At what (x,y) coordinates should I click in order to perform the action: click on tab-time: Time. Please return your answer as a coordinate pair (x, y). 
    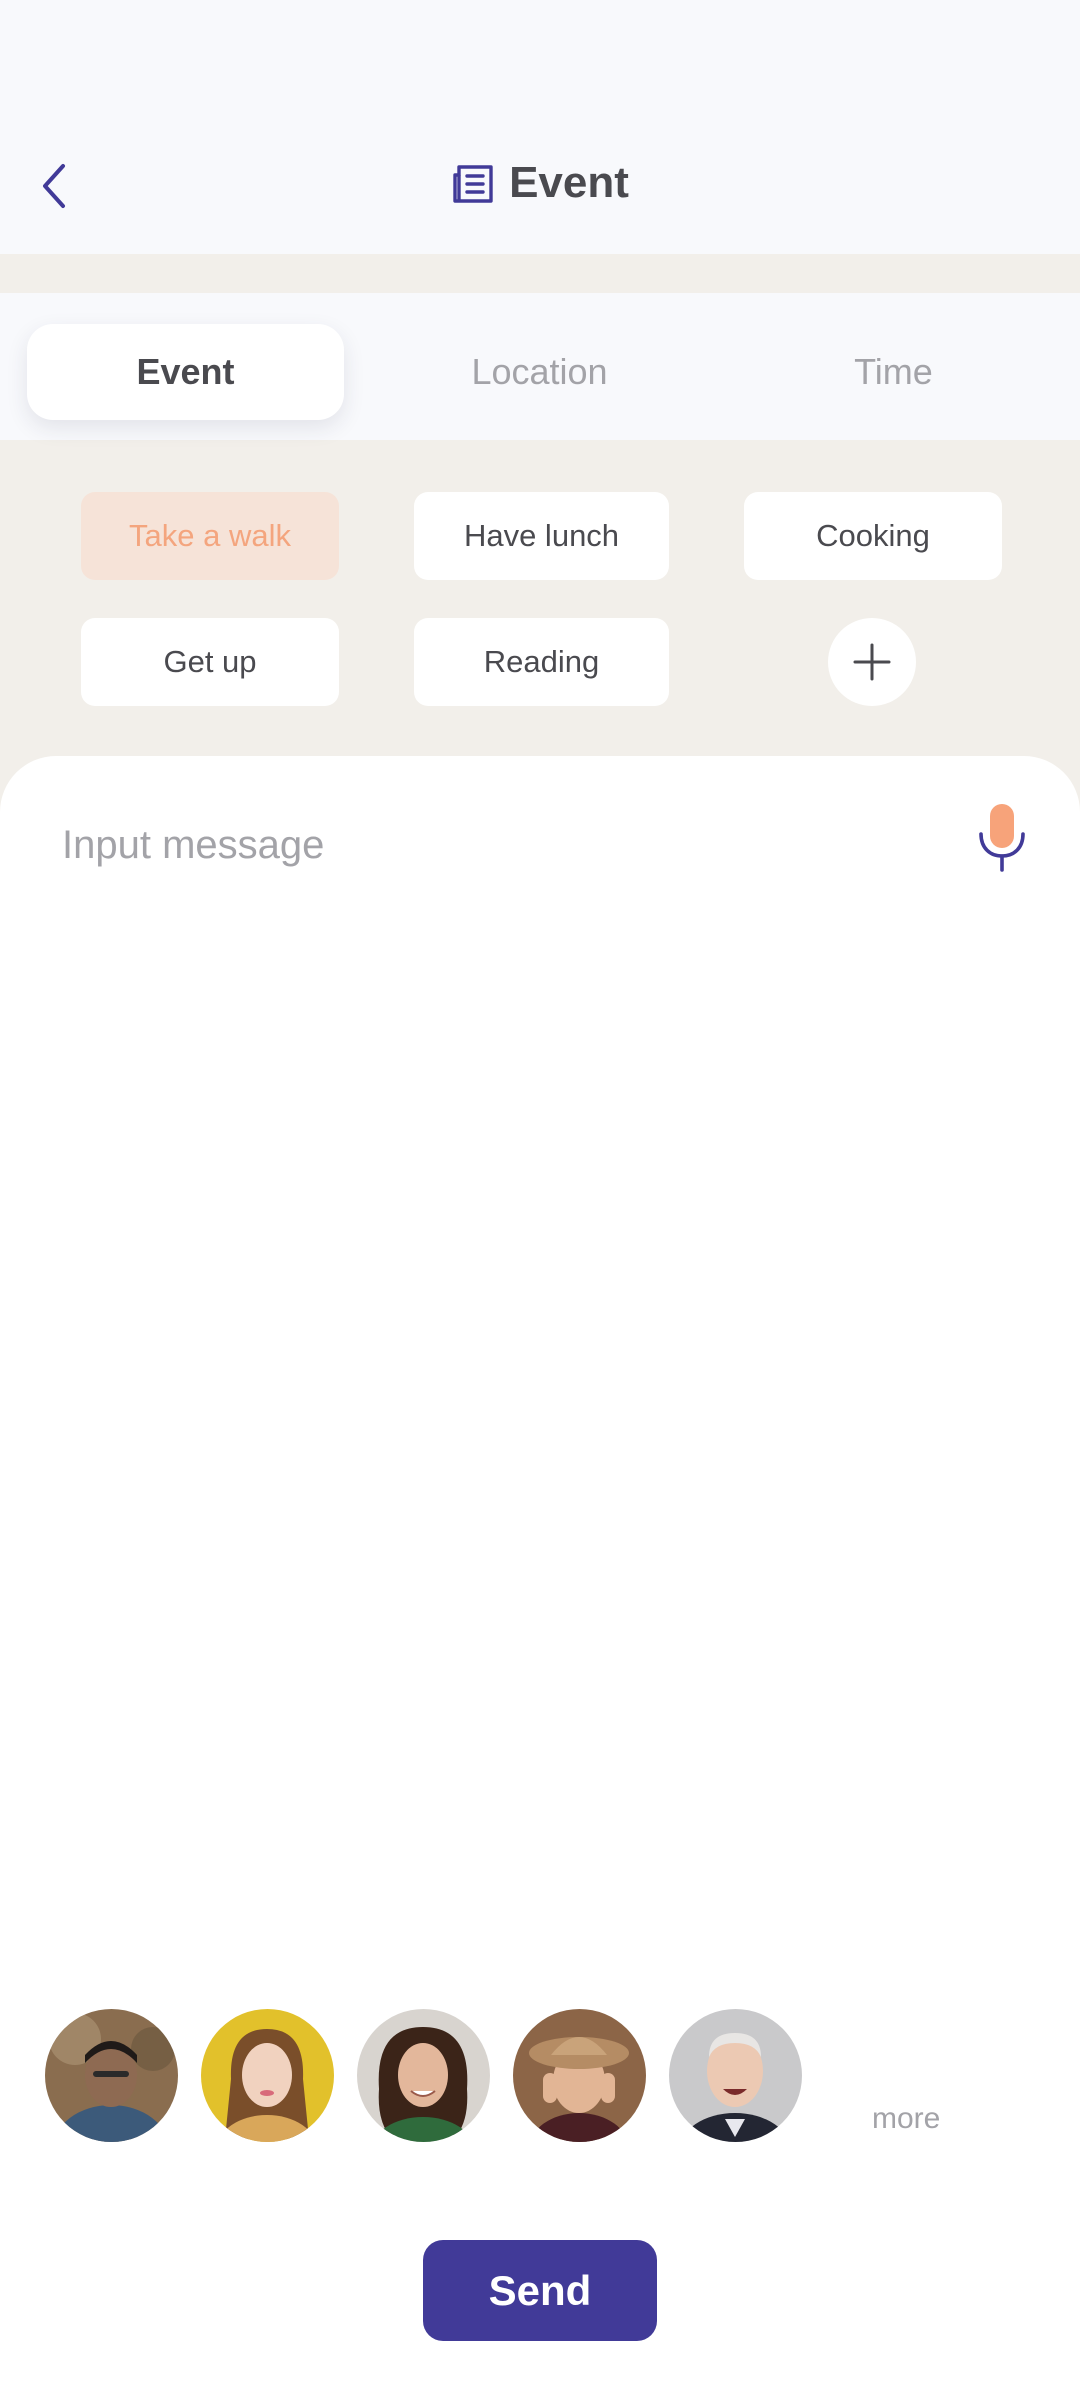
    Looking at the image, I should click on (893, 372).